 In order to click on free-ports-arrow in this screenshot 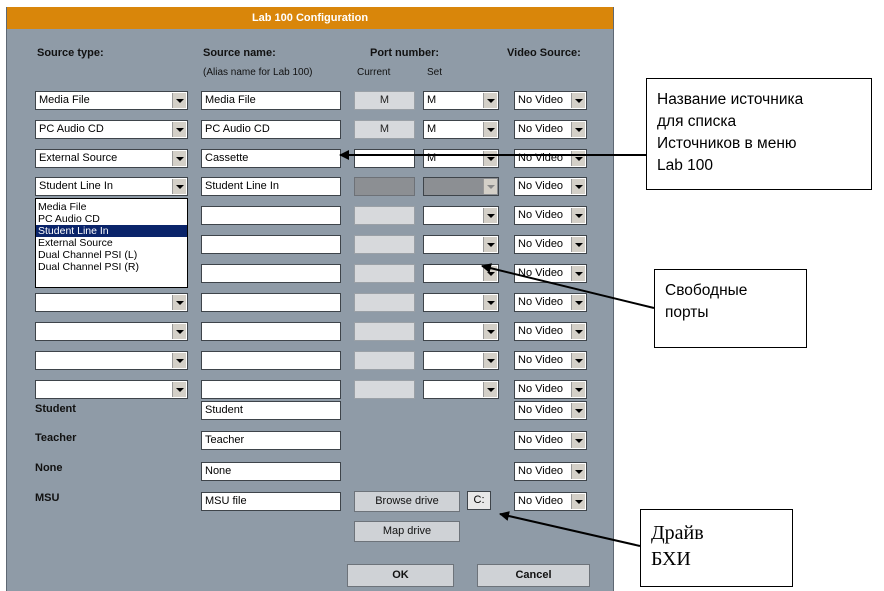, I will do `click(568, 286)`.